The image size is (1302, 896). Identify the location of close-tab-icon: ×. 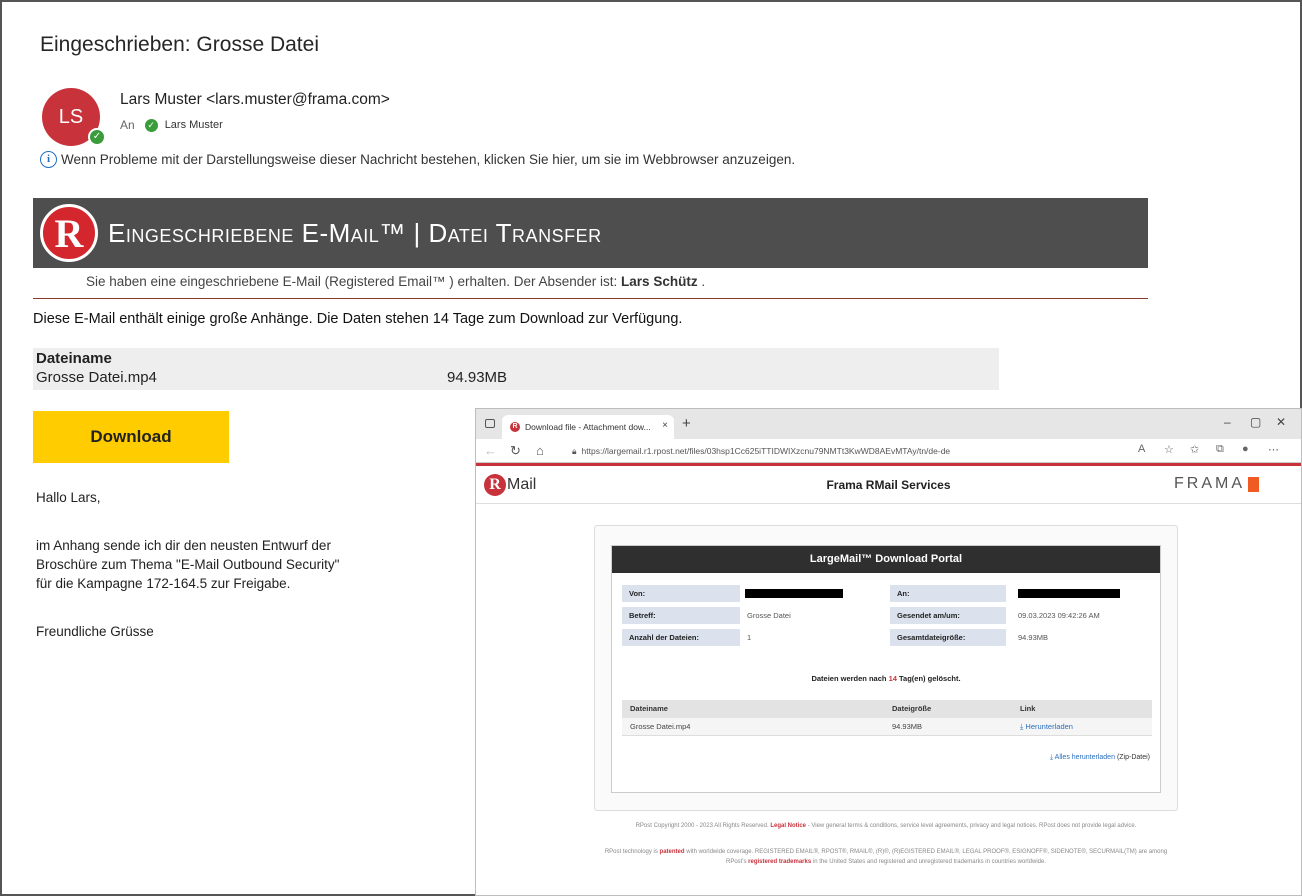
(665, 425).